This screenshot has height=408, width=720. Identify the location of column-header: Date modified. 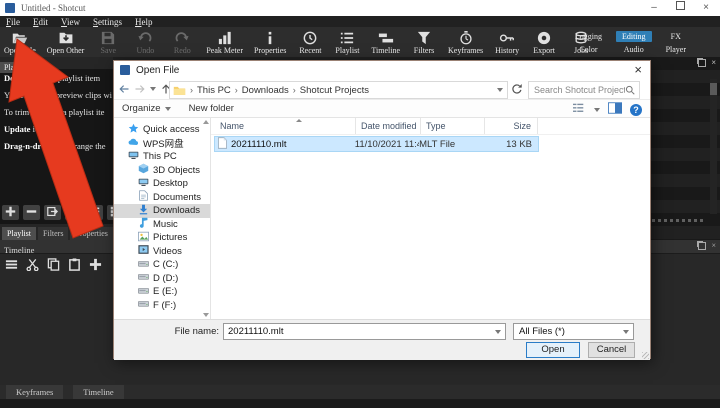
(388, 126).